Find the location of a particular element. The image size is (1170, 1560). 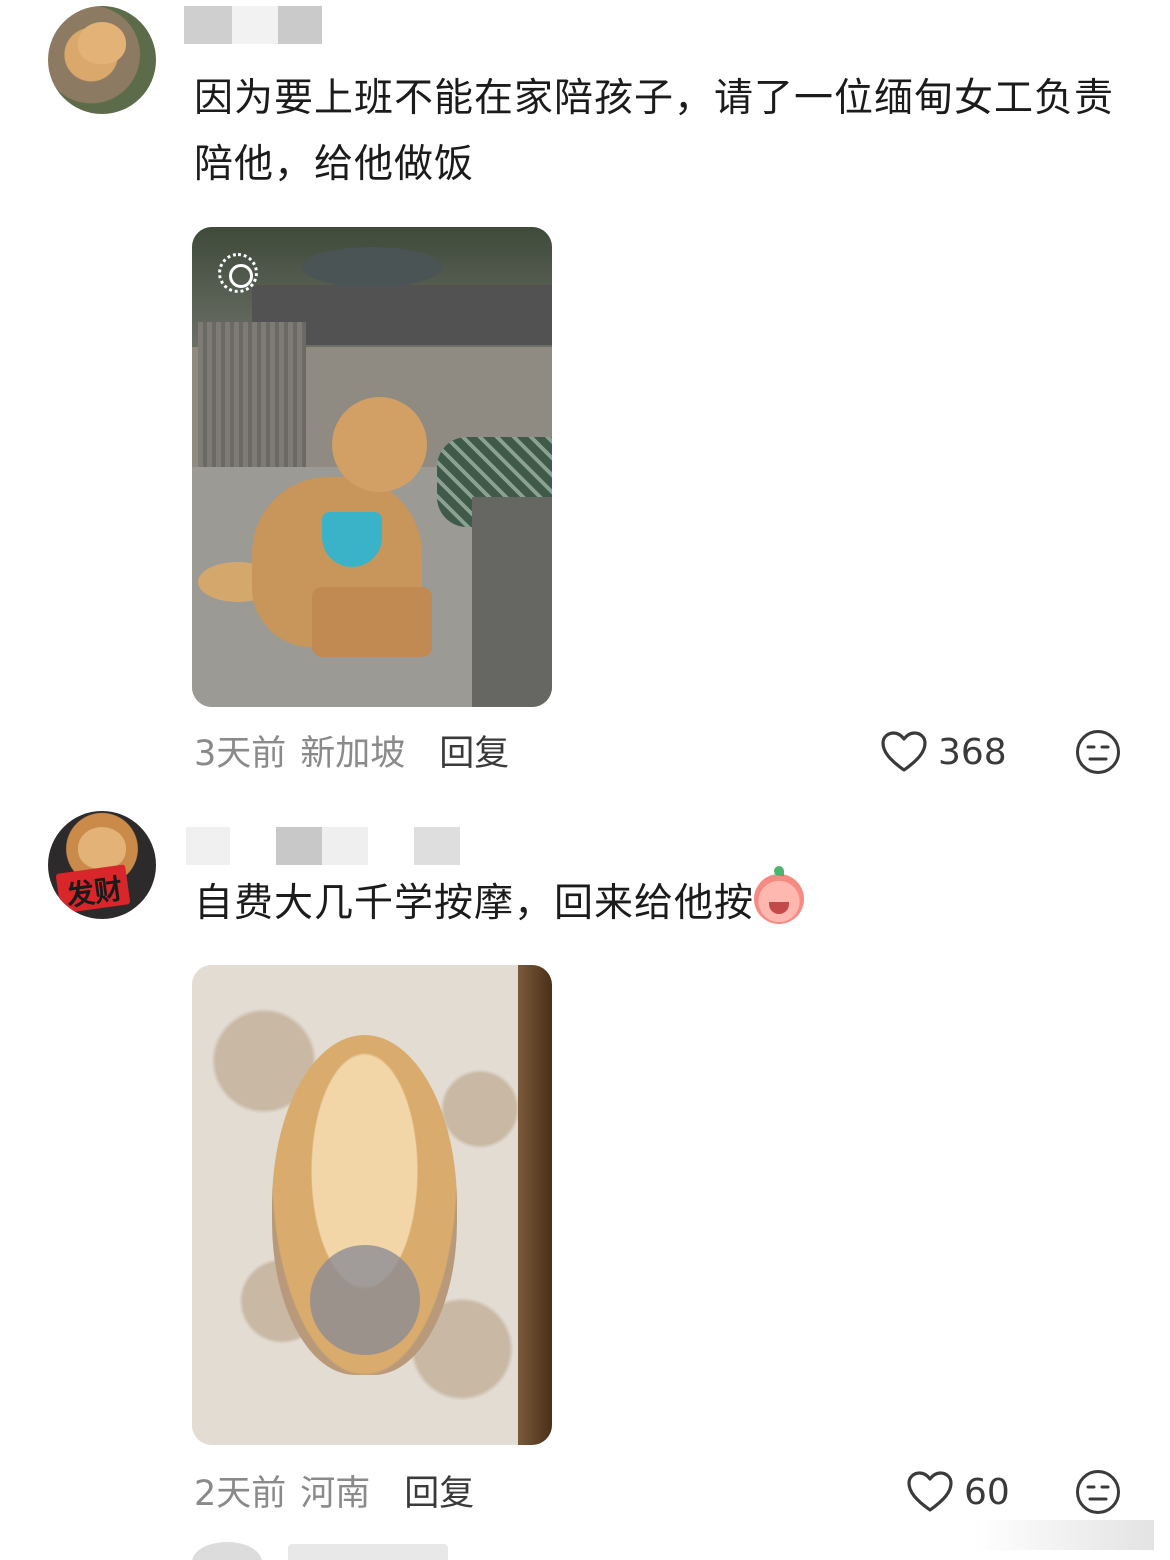

avatar-red-banner: 发财 is located at coordinates (93, 889).